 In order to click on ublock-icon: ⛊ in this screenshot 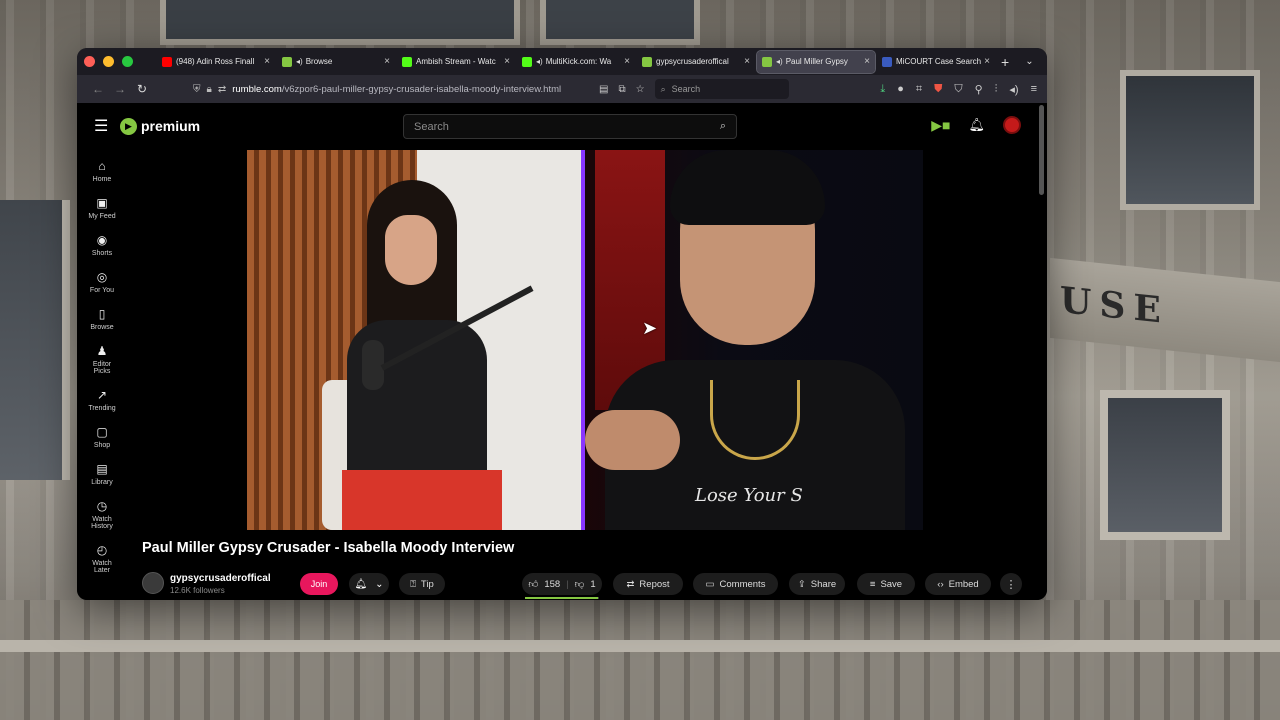, I will do `click(938, 89)`.